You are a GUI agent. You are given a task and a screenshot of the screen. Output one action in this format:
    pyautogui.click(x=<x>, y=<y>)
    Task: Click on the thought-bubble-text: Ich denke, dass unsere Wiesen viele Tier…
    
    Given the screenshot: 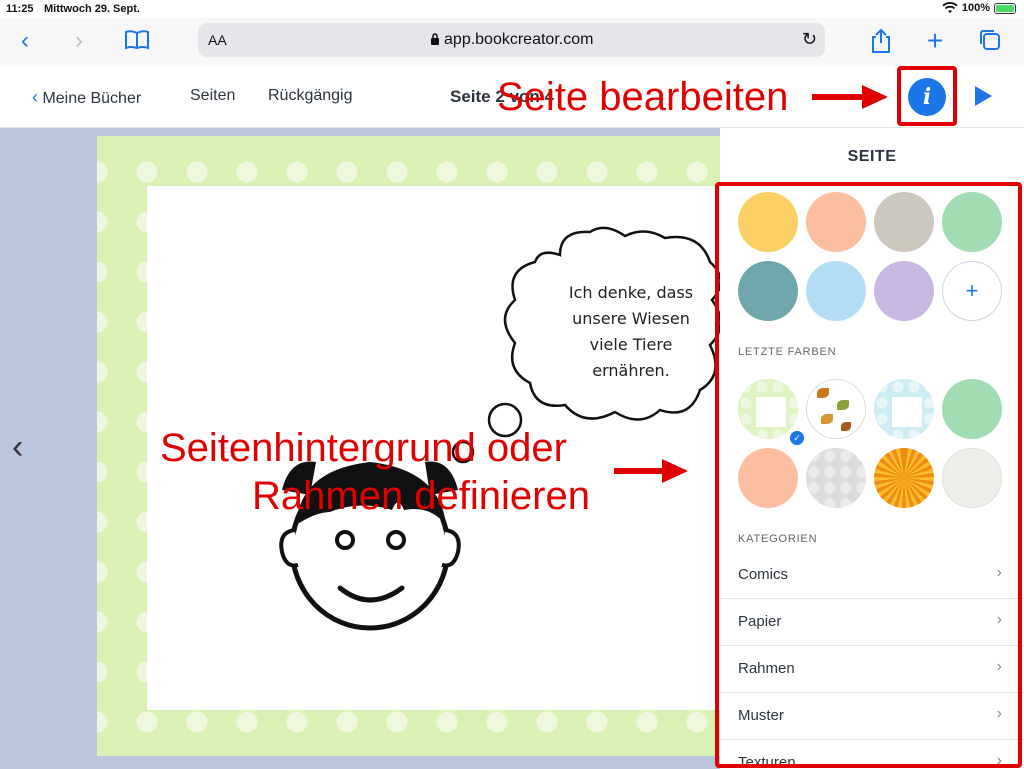 What is the action you would take?
    pyautogui.click(x=631, y=331)
    